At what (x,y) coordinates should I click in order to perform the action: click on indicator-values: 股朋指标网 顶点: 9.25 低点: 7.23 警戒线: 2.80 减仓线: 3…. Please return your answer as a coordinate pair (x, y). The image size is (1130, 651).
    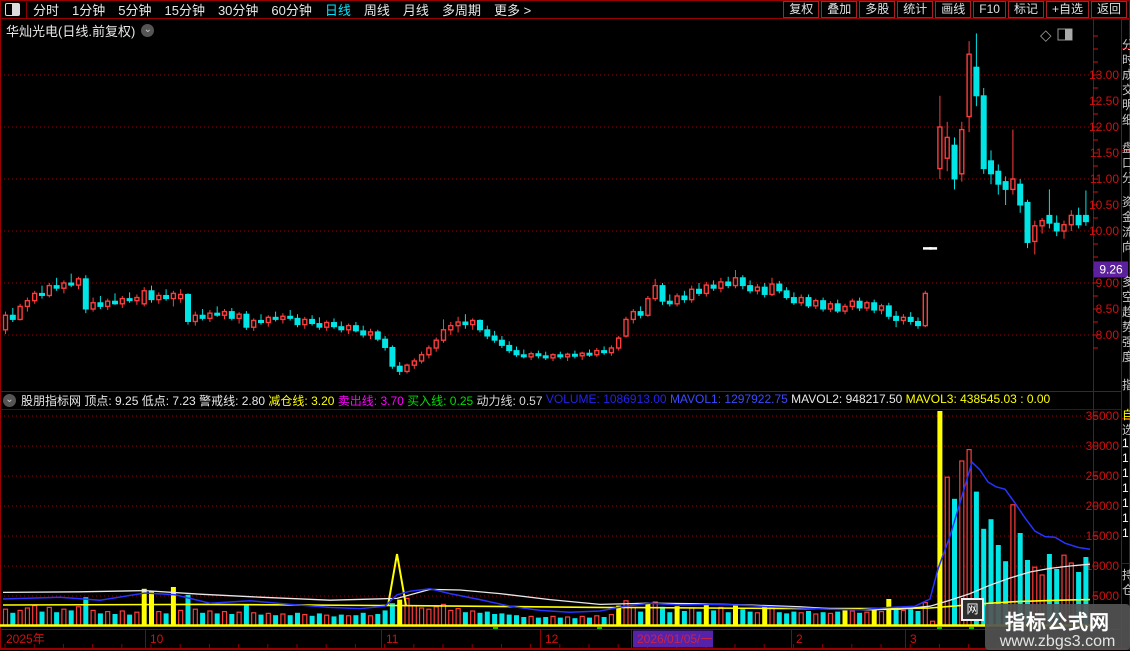
    Looking at the image, I should click on (535, 400).